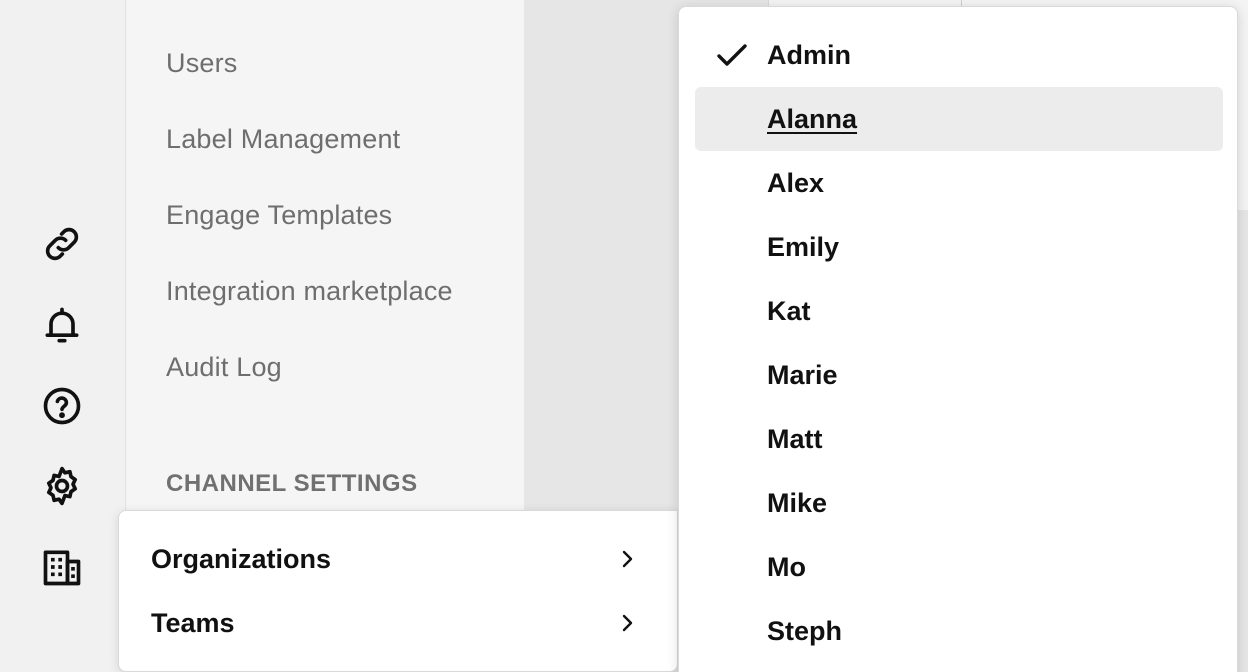  Describe the element at coordinates (309, 291) in the screenshot. I see `settings-item-integration-marketplace: Integration marketplace` at that location.